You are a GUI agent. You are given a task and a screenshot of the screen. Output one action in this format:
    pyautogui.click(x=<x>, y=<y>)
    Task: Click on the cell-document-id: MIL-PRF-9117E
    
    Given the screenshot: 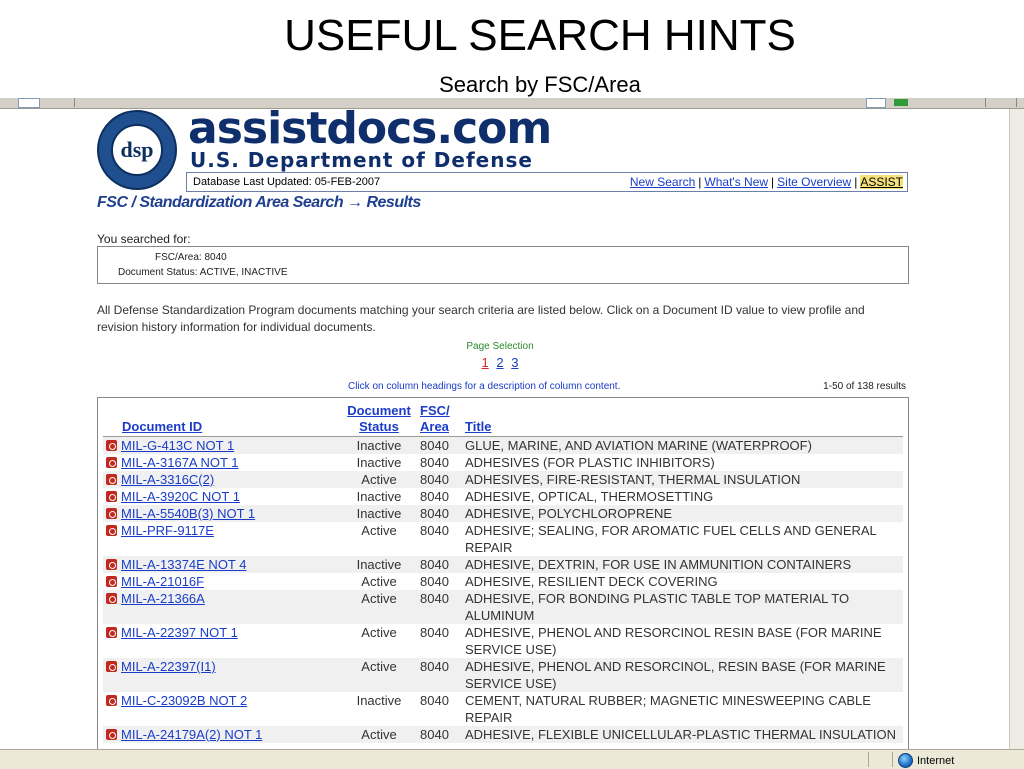 What is the action you would take?
    pyautogui.click(x=222, y=539)
    